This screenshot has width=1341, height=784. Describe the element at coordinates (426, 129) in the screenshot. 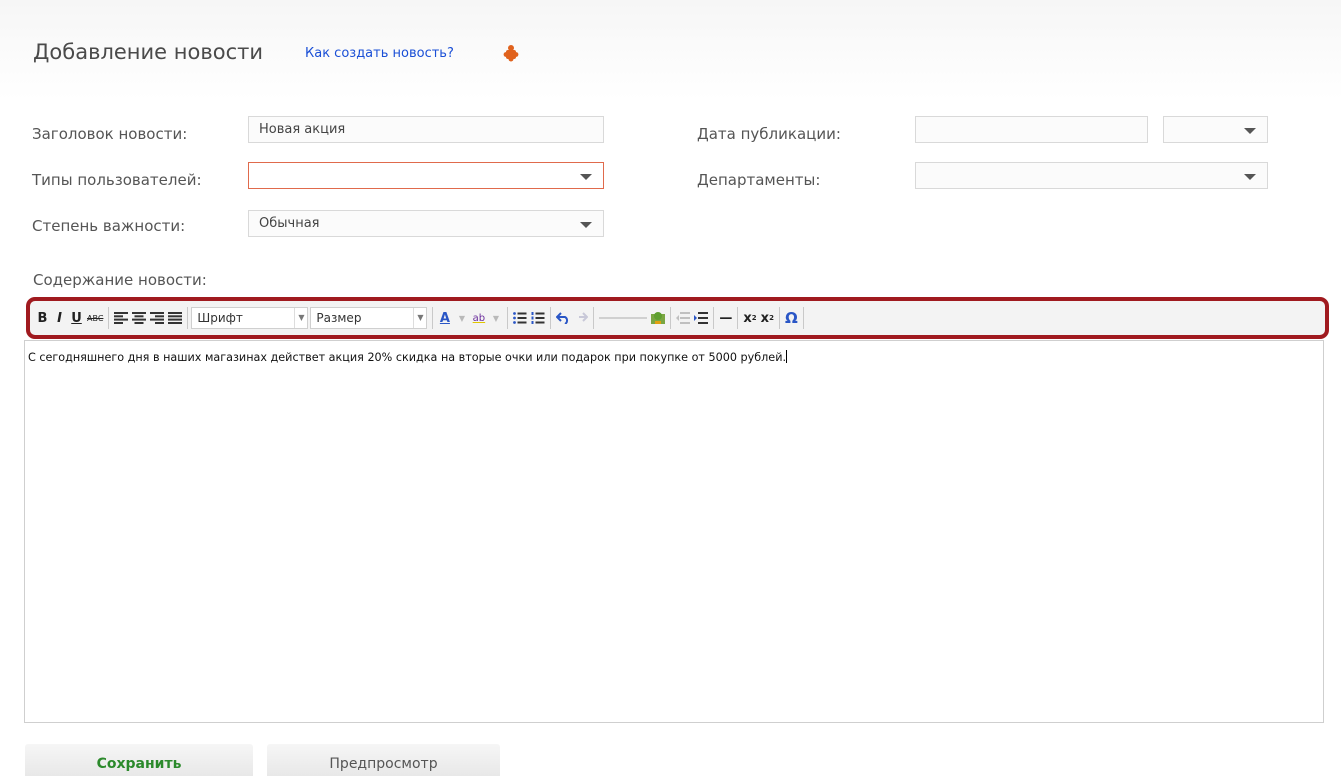

I see `title-input: Новая акция` at that location.